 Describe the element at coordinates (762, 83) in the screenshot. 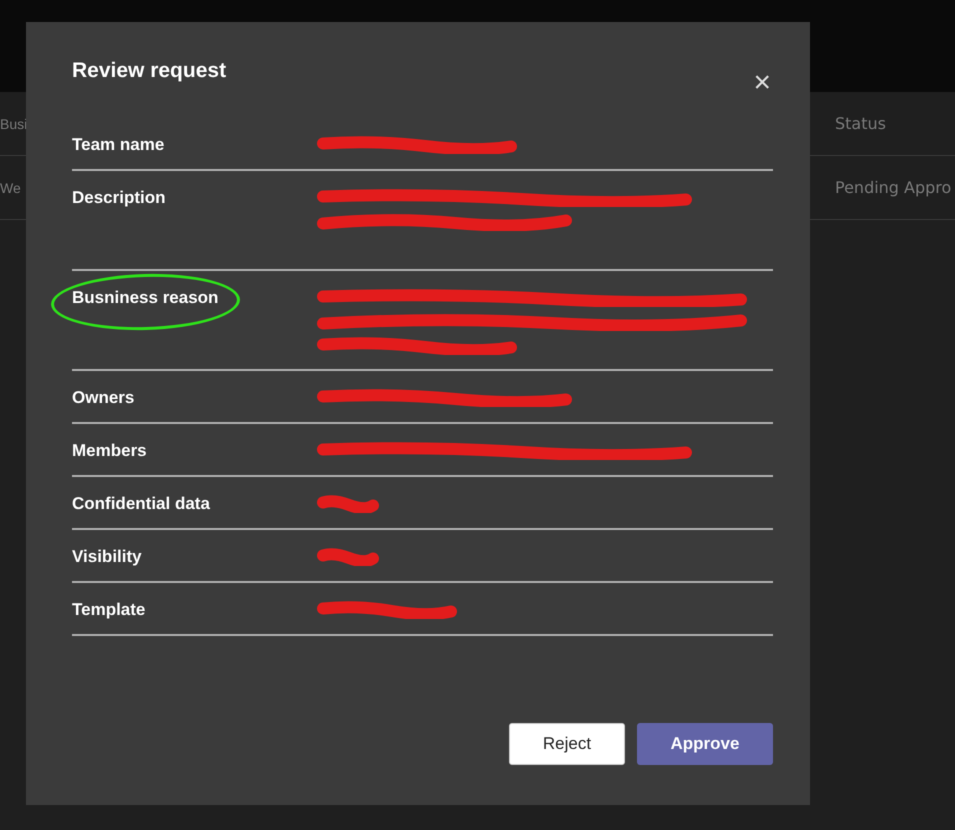

I see `close-button: ×` at that location.